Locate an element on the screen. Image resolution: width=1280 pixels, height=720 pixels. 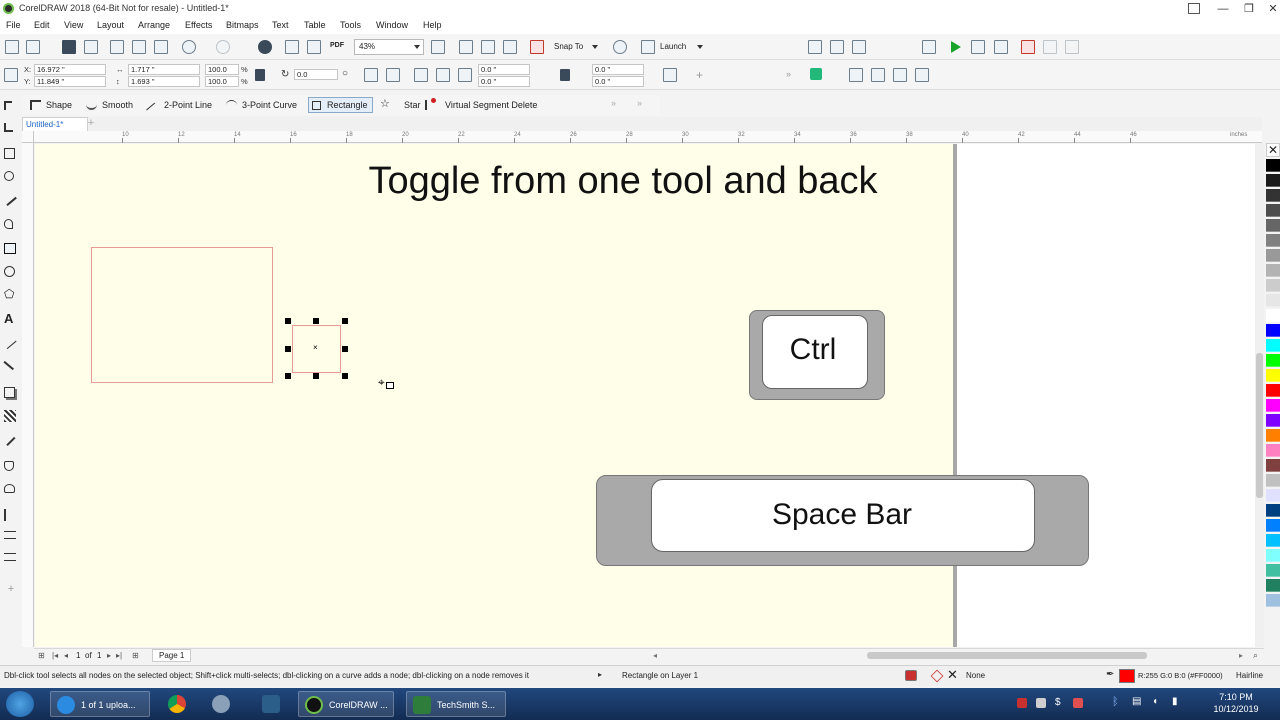
document-tab-untitled: Untitled-1* is located at coordinates (55, 124).